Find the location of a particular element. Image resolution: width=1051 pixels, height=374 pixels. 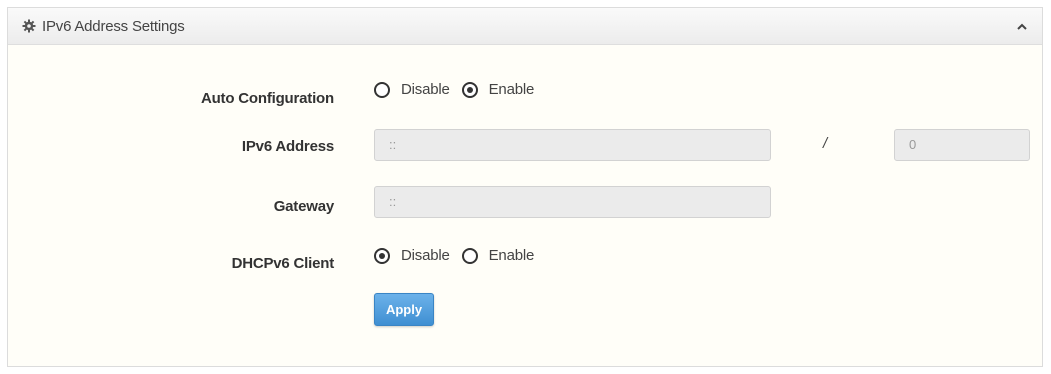

auto-configuration-enable-label: Enable is located at coordinates (511, 89).